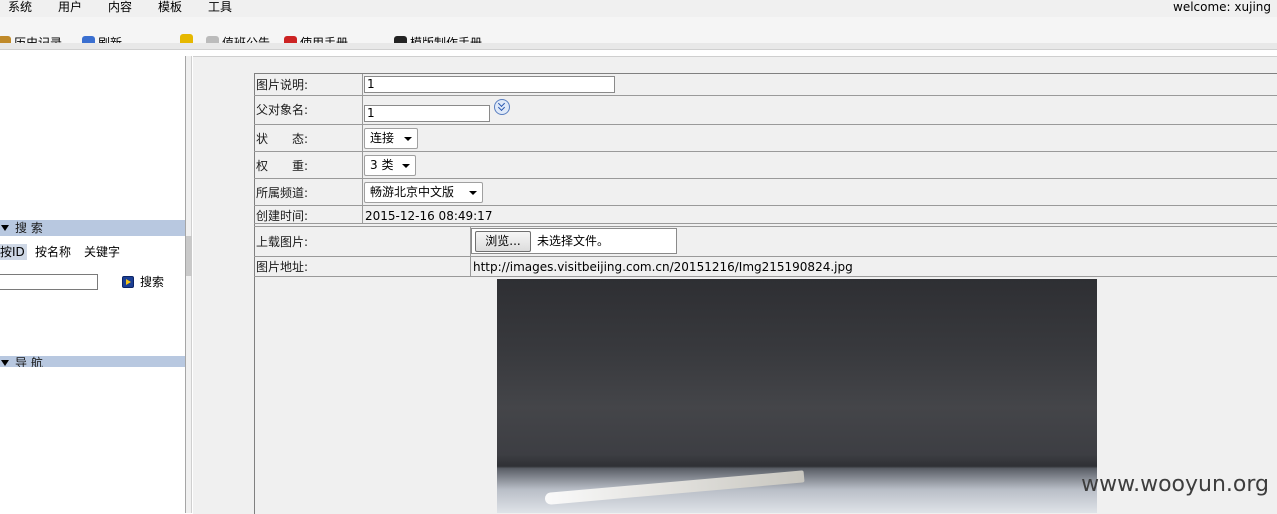 The image size is (1277, 514). What do you see at coordinates (502, 107) in the screenshot?
I see `expand-chevron-icon` at bounding box center [502, 107].